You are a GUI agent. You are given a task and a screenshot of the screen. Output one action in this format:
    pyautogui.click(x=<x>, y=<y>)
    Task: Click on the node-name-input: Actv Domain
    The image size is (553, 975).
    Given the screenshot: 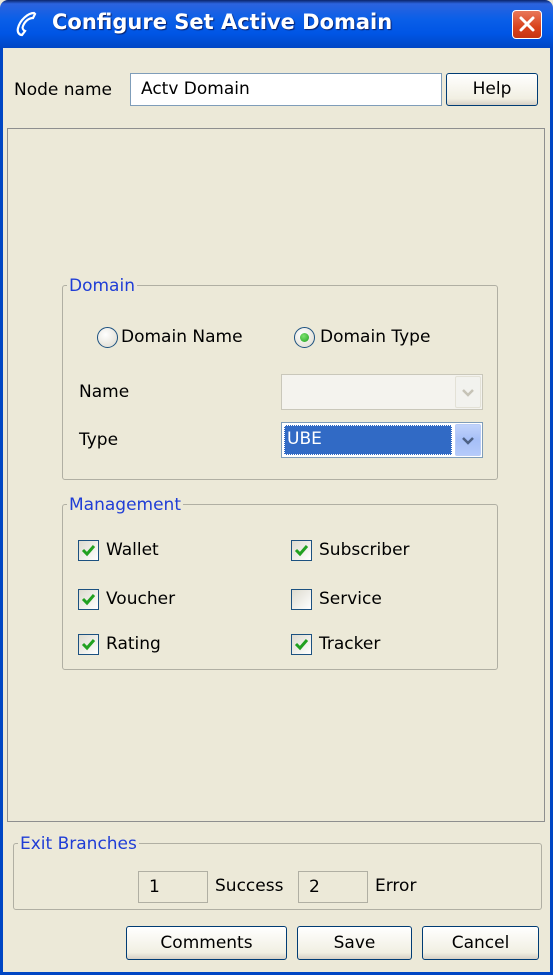 What is the action you would take?
    pyautogui.click(x=286, y=89)
    